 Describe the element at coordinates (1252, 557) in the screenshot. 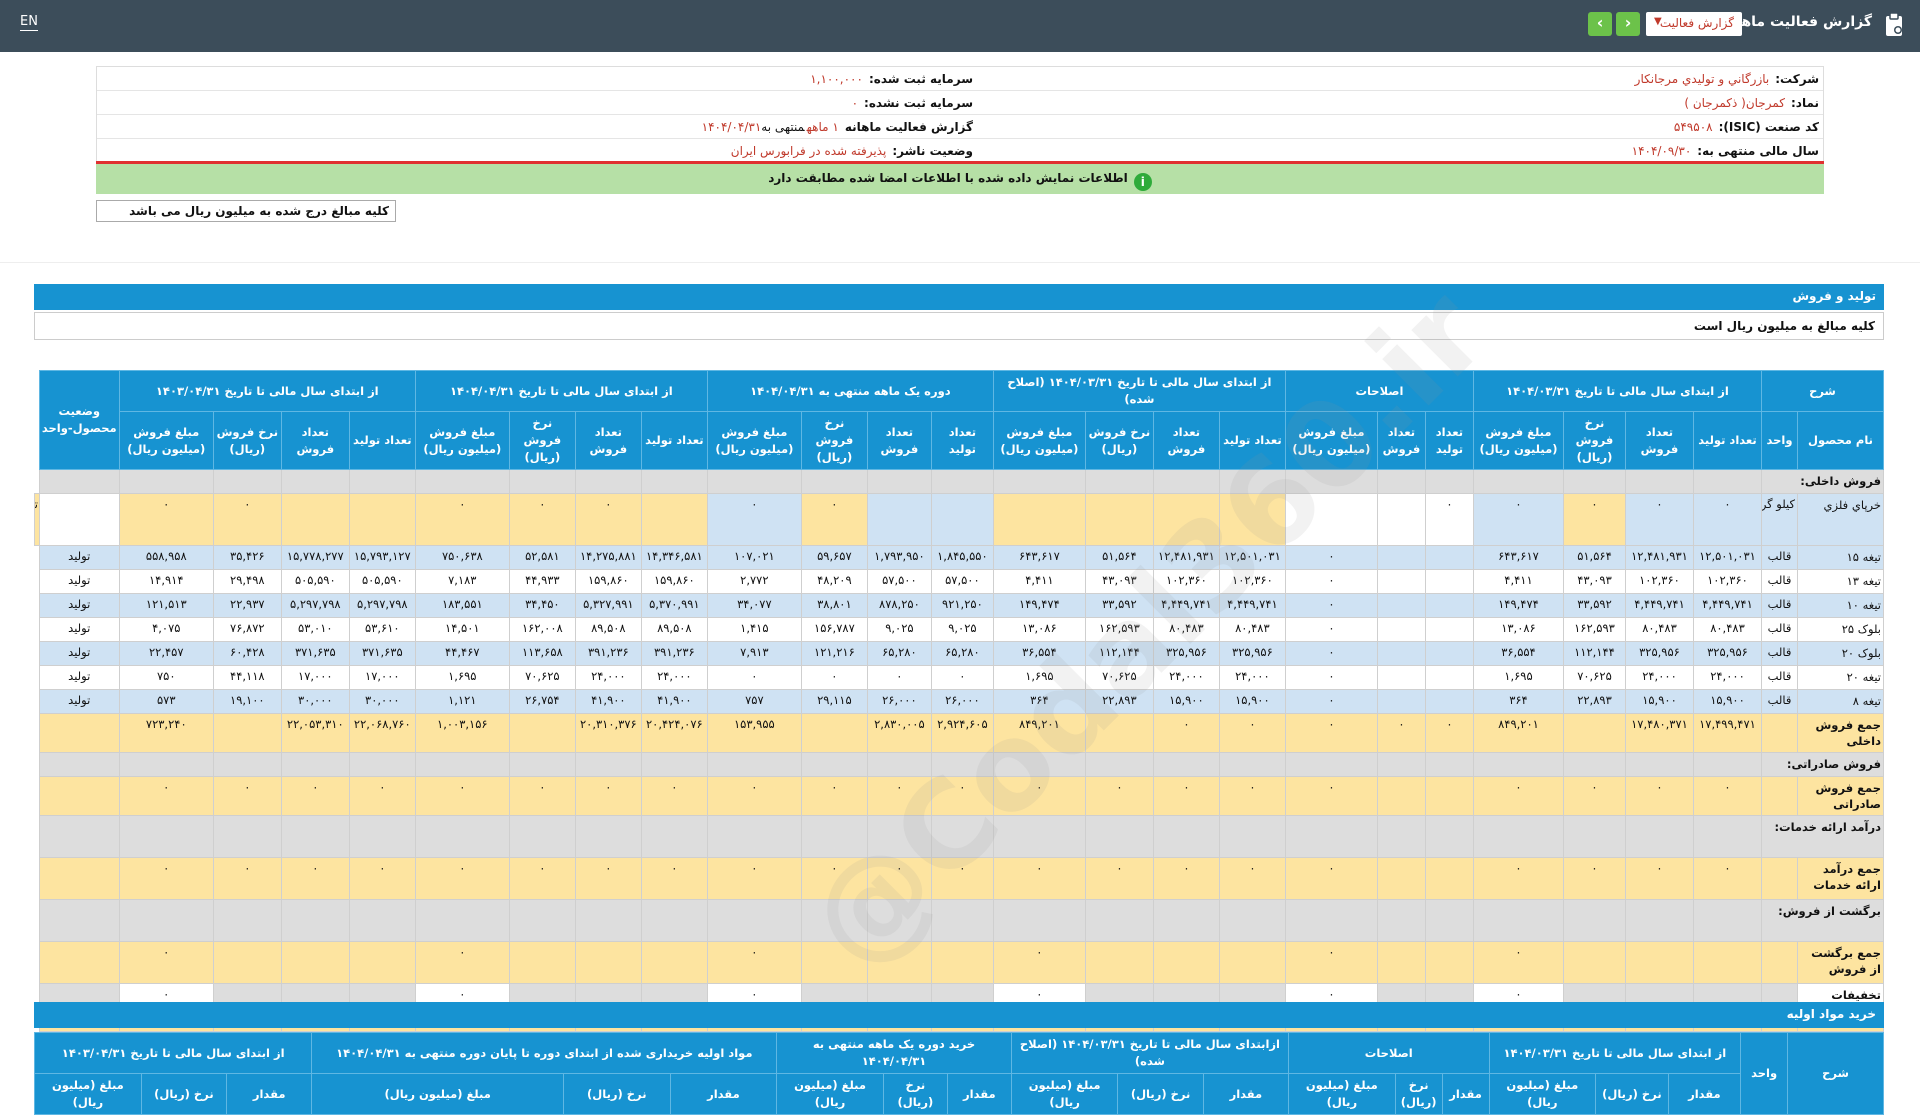

I see `cell: ۱۲,۵۰۱,۰۳۱` at that location.